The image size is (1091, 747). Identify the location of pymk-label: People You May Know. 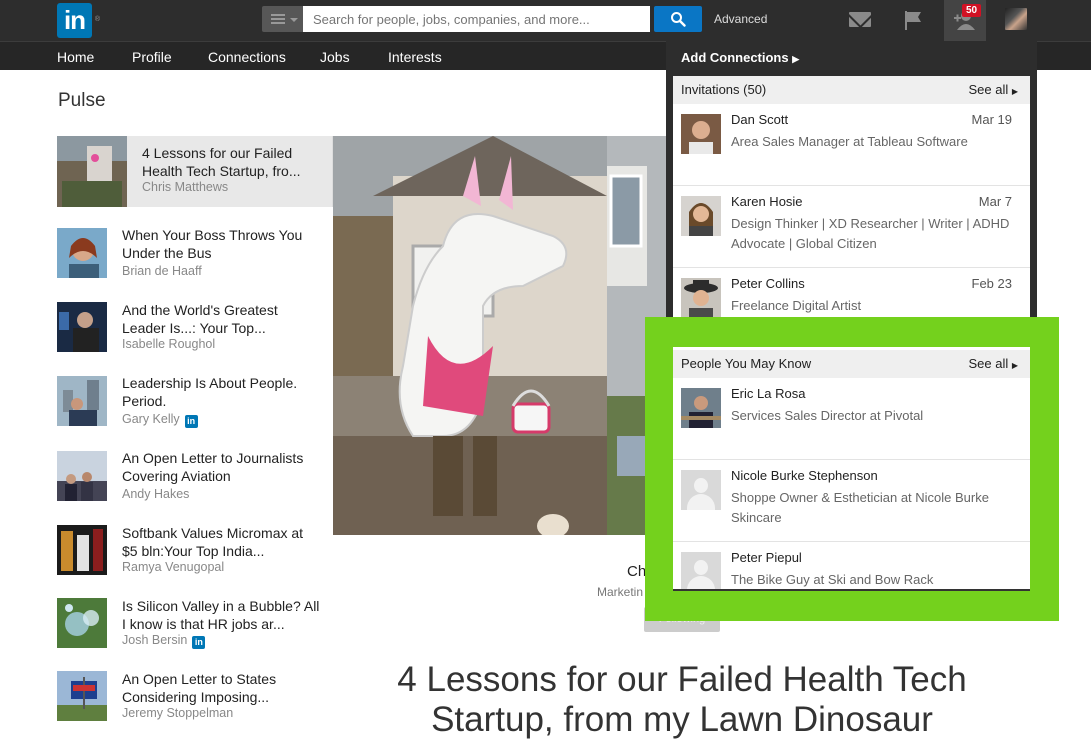
(746, 363).